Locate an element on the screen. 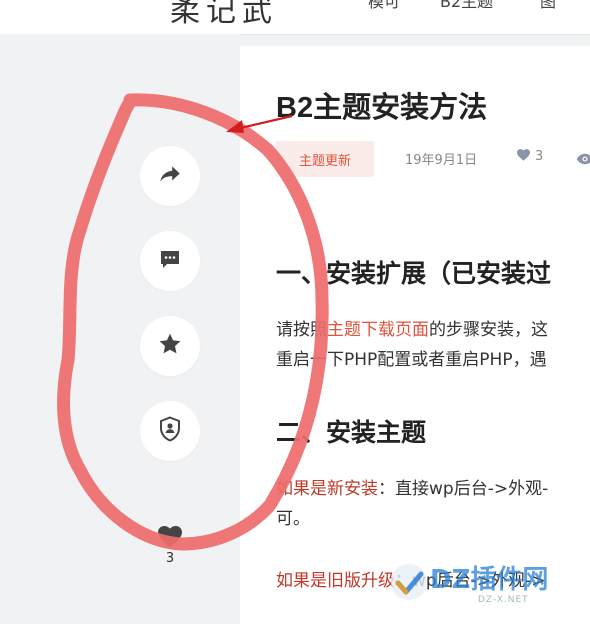 Image resolution: width=590 pixels, height=624 pixels. site-logo: 柔记武 is located at coordinates (224, 15).